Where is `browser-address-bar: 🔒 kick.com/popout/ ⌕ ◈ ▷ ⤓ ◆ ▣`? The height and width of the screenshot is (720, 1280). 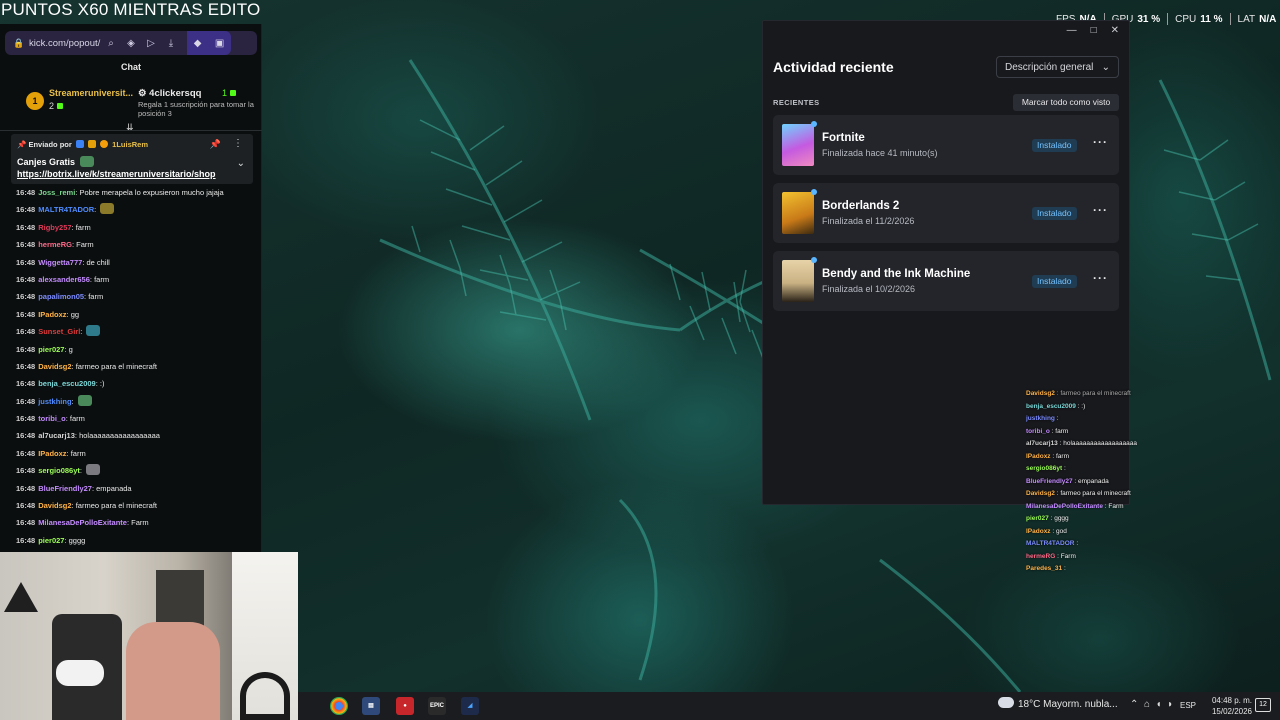
browser-address-bar: 🔒 kick.com/popout/ ⌕ ◈ ▷ ⤓ ◆ ▣ is located at coordinates (131, 43).